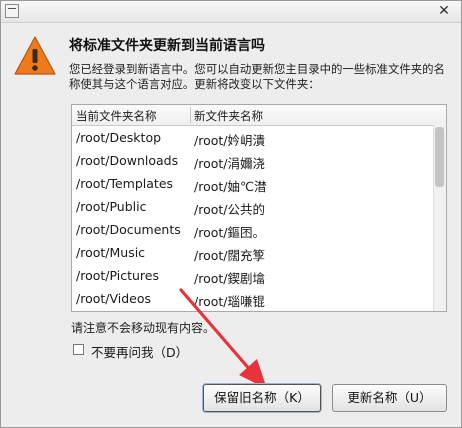 The width and height of the screenshot is (462, 428). Describe the element at coordinates (230, 186) in the screenshot. I see `new-folder-name: /root/妯℃澘` at that location.